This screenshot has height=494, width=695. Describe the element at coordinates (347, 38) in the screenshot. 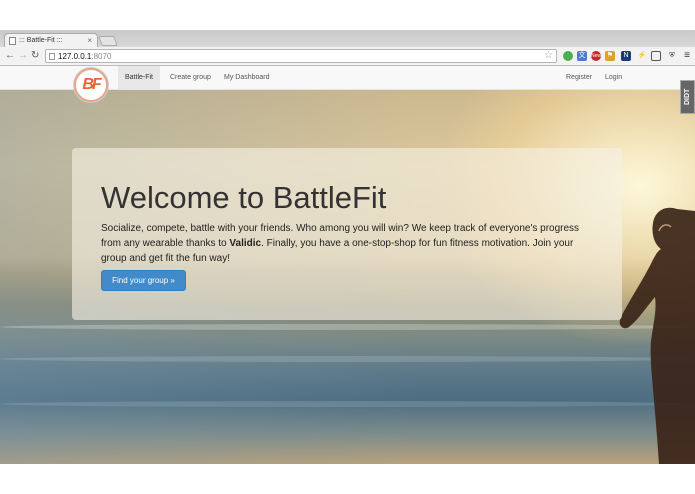

I see `tab-strip: ::: Battle-Fit ::: ×` at that location.